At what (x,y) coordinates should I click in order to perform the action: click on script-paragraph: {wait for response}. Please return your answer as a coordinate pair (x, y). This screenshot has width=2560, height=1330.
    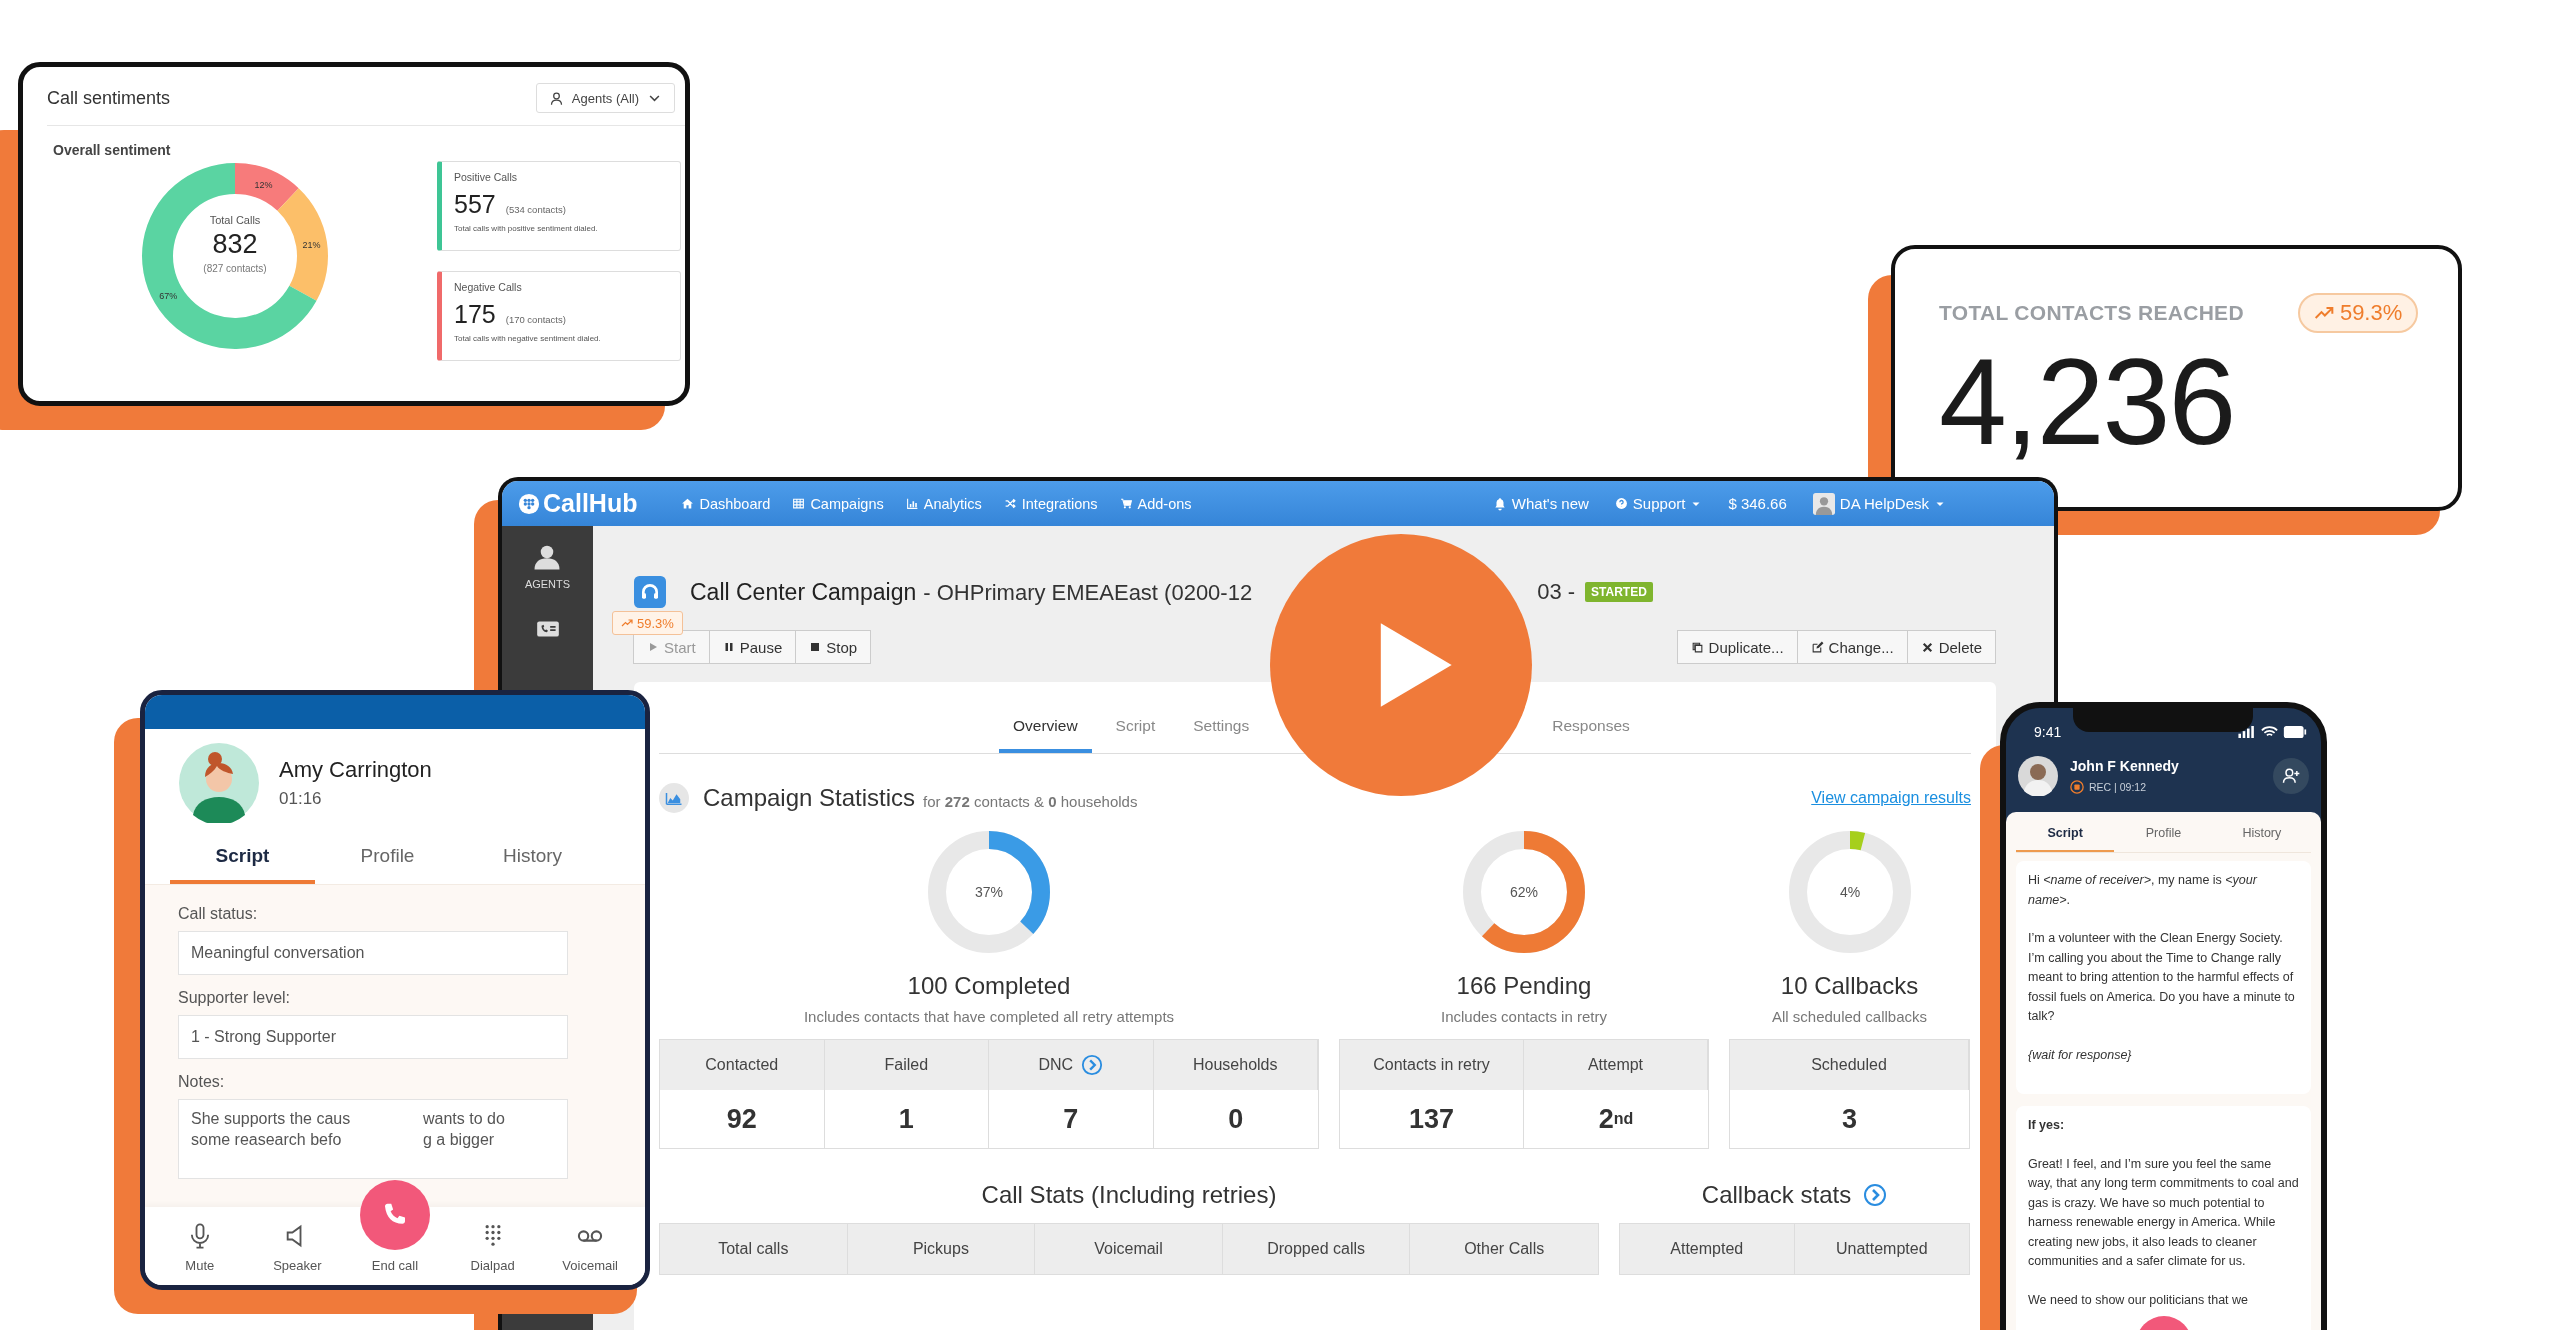
    Looking at the image, I should click on (2080, 1055).